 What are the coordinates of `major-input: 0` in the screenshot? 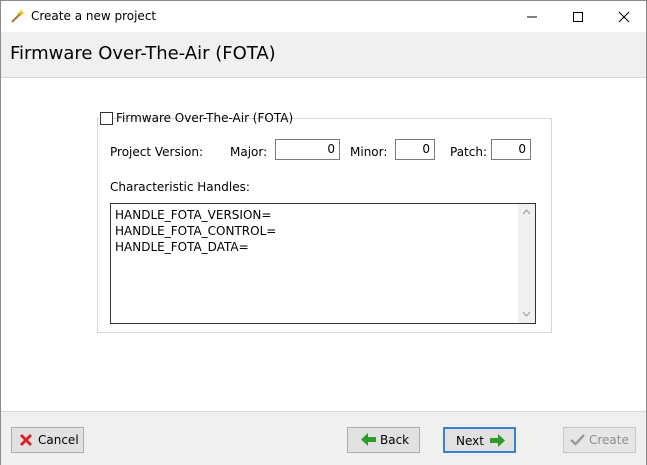 It's located at (307, 149).